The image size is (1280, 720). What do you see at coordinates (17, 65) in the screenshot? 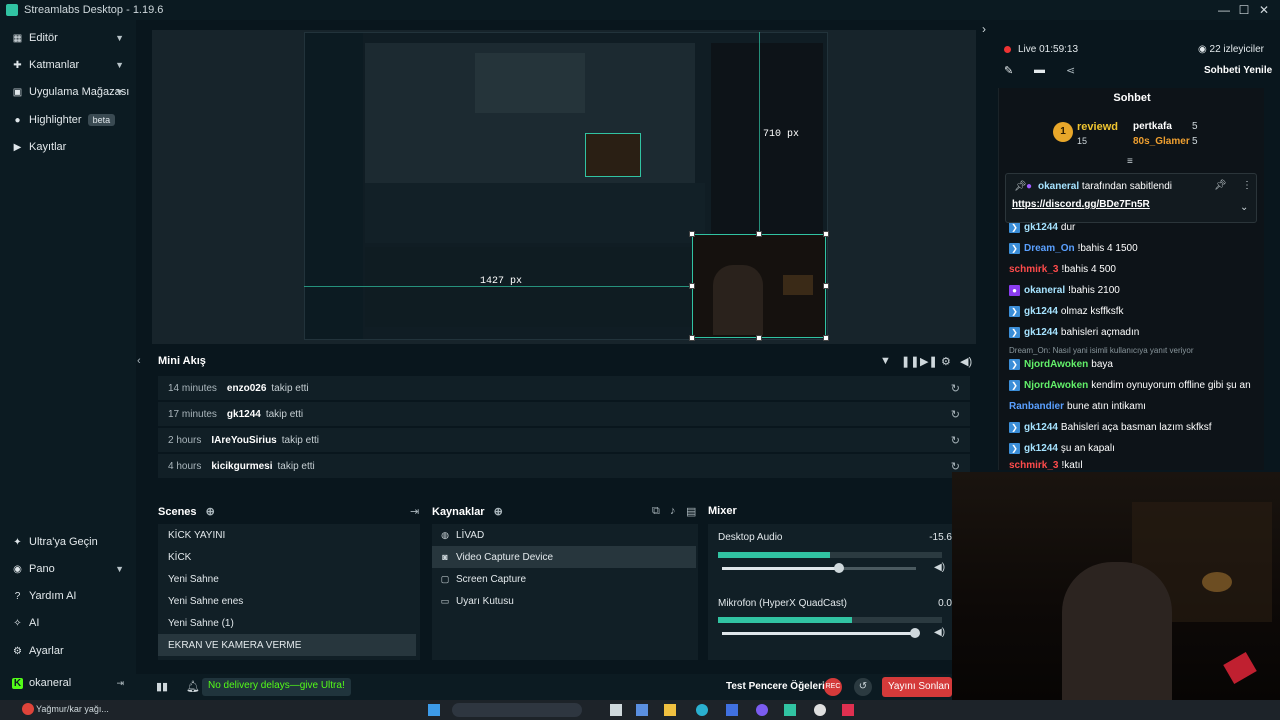
I see `layers-icon: ✚` at bounding box center [17, 65].